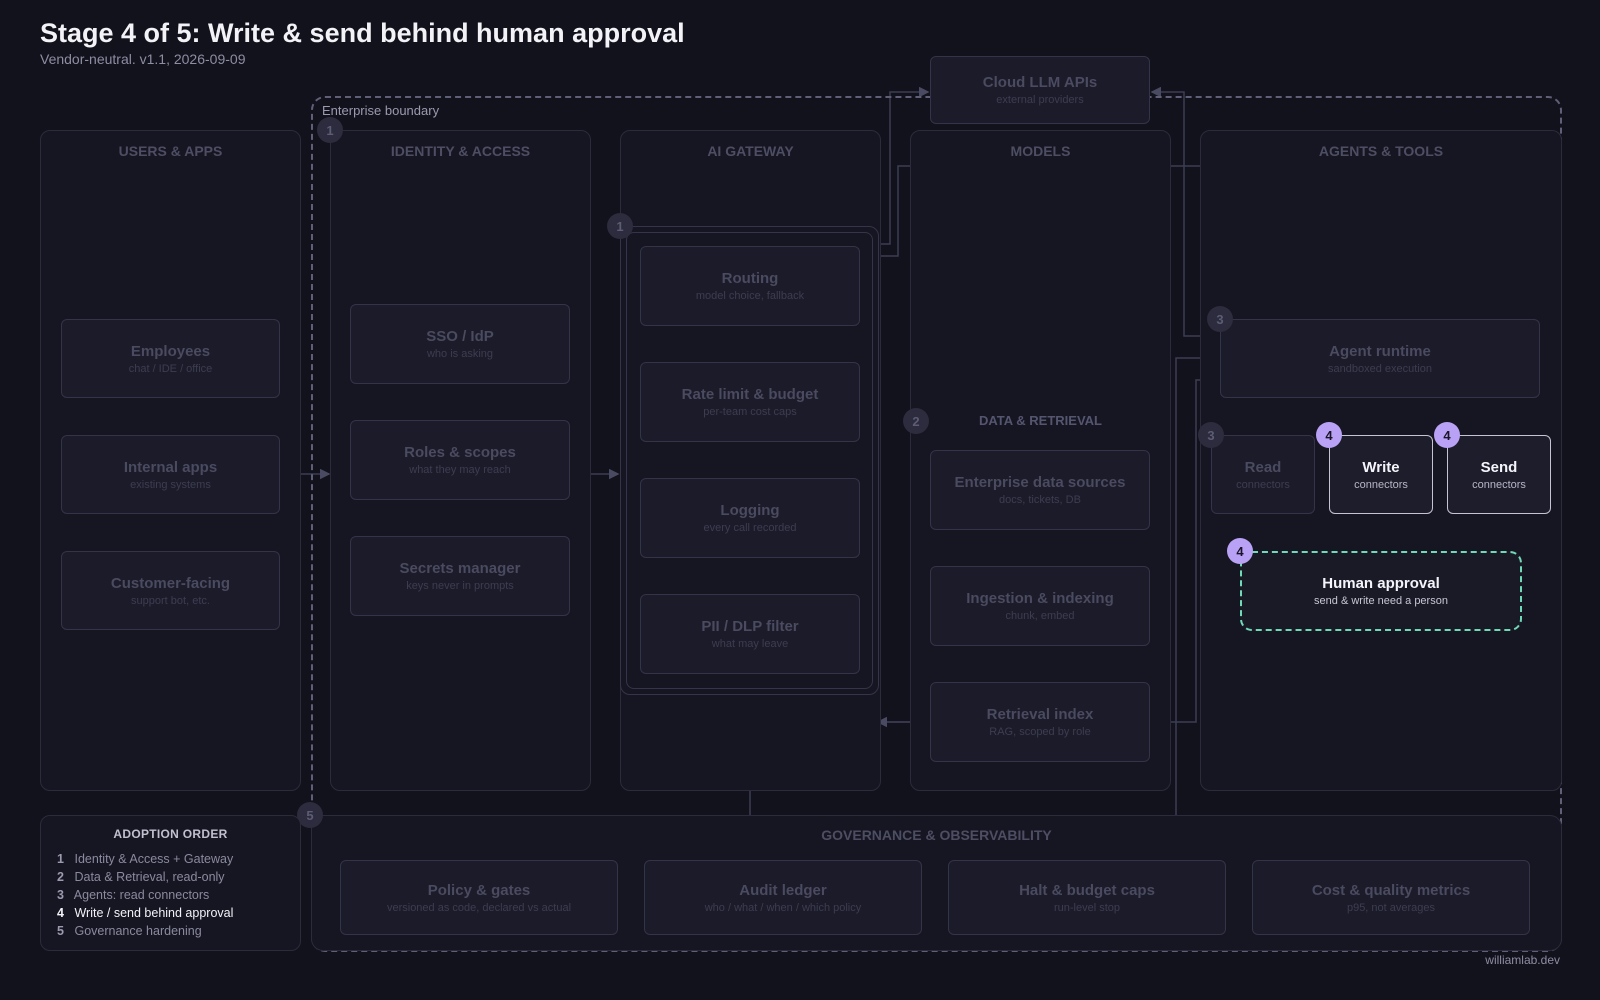 This screenshot has height=1000, width=1600. Describe the element at coordinates (170, 484) in the screenshot. I see `box-subtitle: existing systems` at that location.